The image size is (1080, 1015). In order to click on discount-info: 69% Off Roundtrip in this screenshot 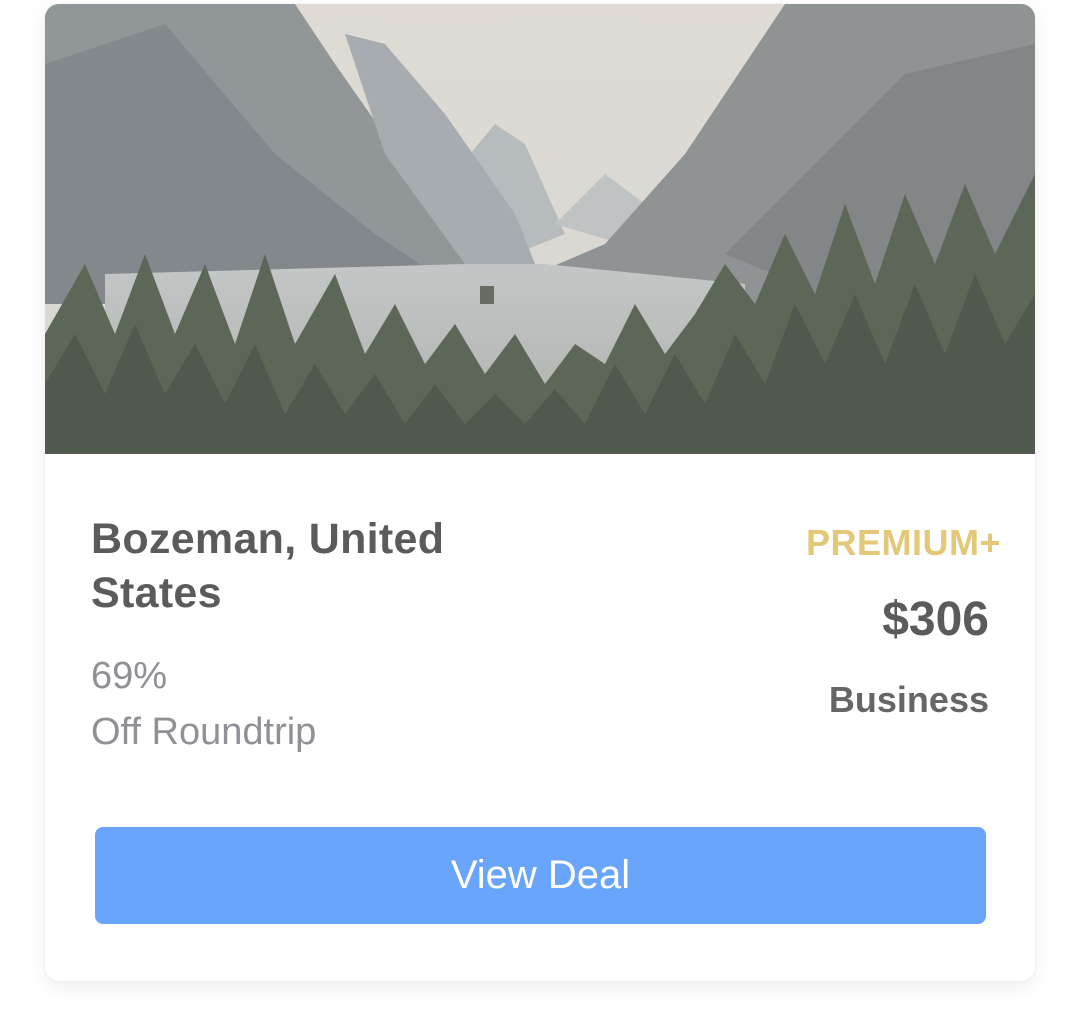, I will do `click(203, 704)`.